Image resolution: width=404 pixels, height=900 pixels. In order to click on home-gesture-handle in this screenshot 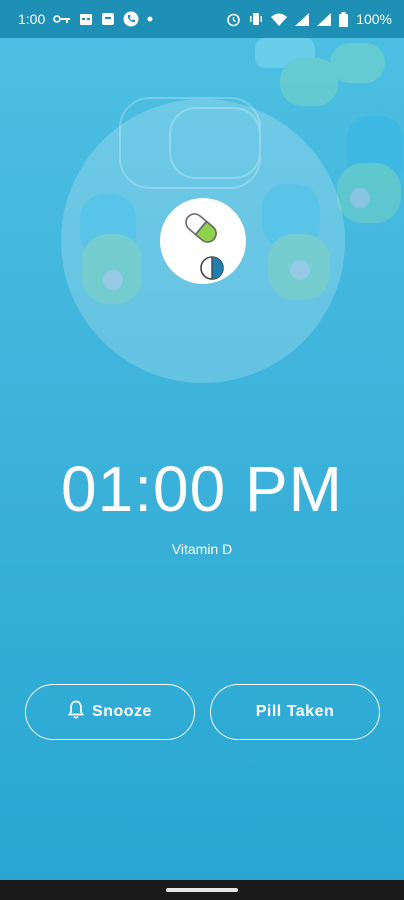, I will do `click(202, 890)`.